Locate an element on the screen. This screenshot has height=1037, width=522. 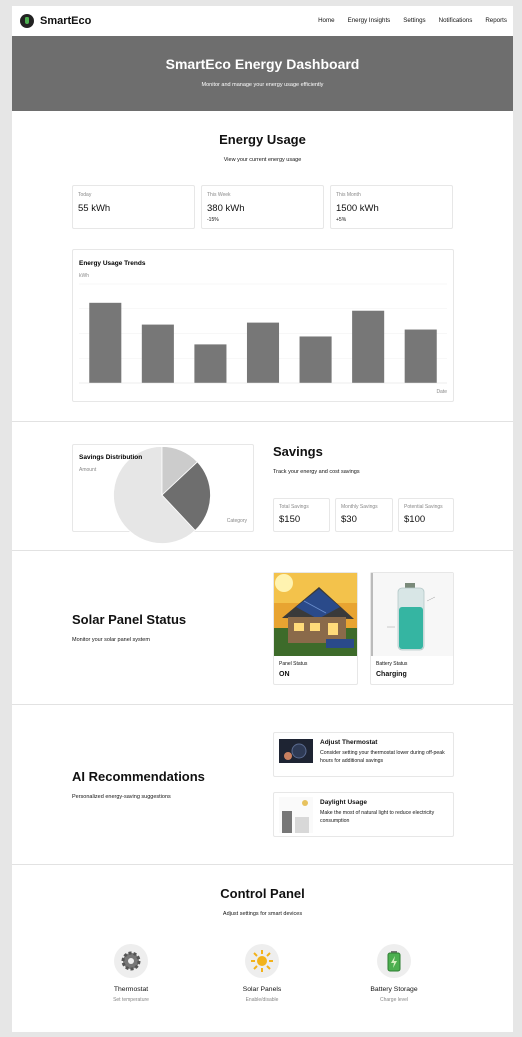
panel-status-value: ON is located at coordinates (284, 674).